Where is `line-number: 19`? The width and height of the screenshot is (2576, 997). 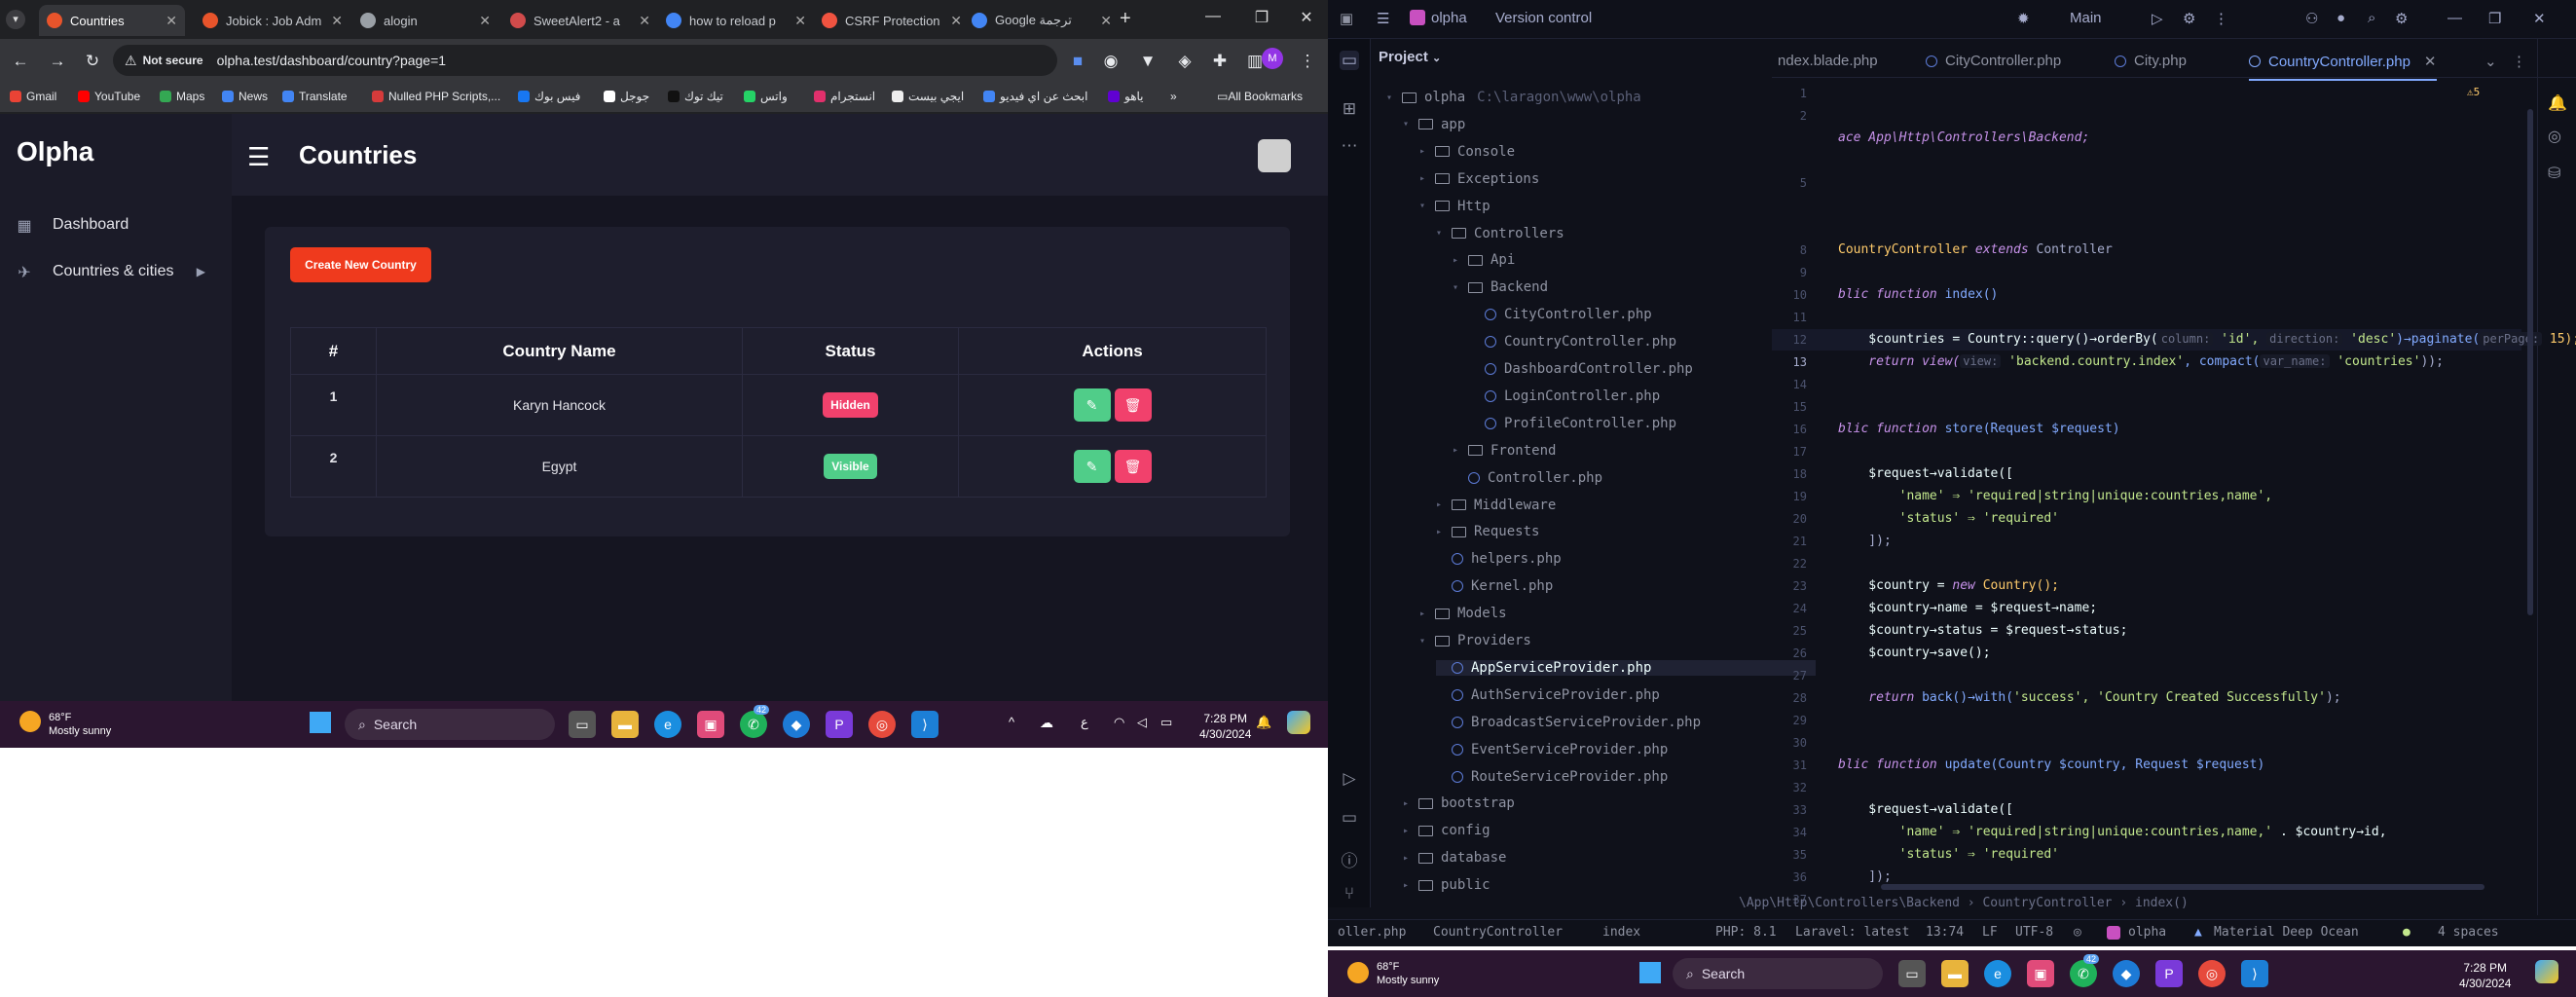
line-number: 19 is located at coordinates (1791, 496).